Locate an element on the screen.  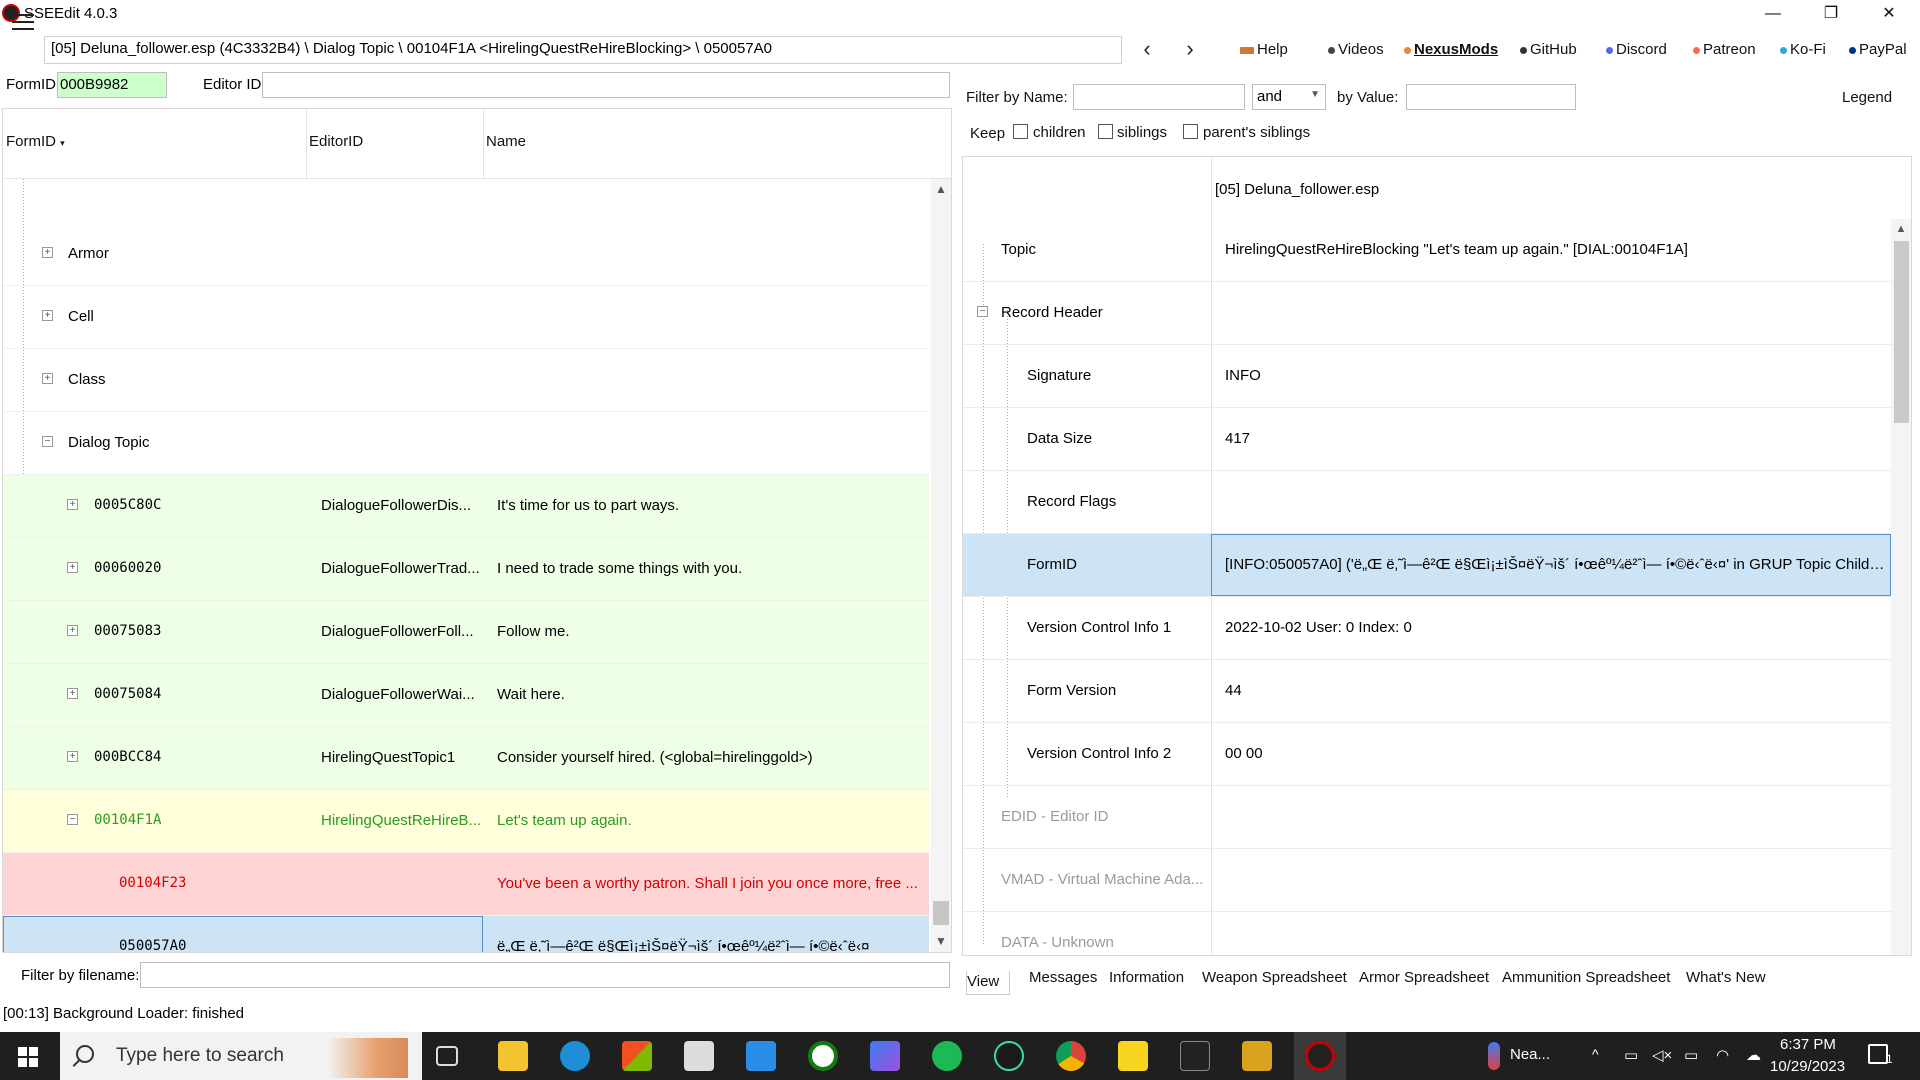
by-value-input is located at coordinates (1491, 97).